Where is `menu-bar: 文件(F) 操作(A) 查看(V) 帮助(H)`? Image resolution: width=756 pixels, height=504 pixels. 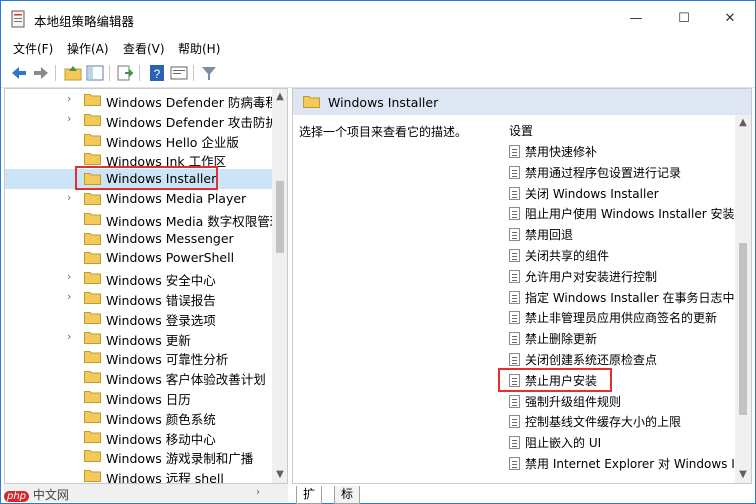
menu-bar: 文件(F) 操作(A) 查看(V) 帮助(H) is located at coordinates (378, 48).